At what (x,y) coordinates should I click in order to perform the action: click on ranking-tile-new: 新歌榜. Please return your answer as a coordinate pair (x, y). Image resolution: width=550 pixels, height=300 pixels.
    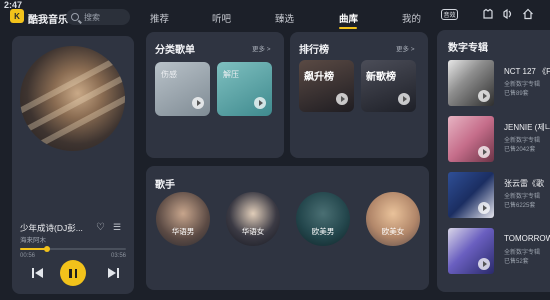
    Looking at the image, I should click on (388, 86).